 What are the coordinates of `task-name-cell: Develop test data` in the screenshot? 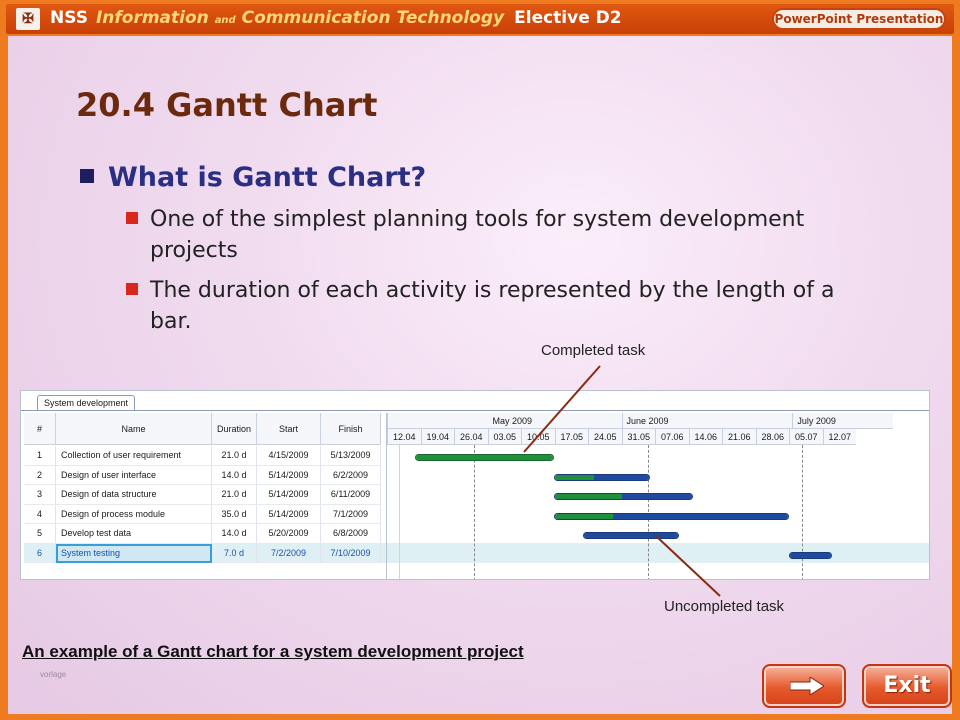 It's located at (134, 534).